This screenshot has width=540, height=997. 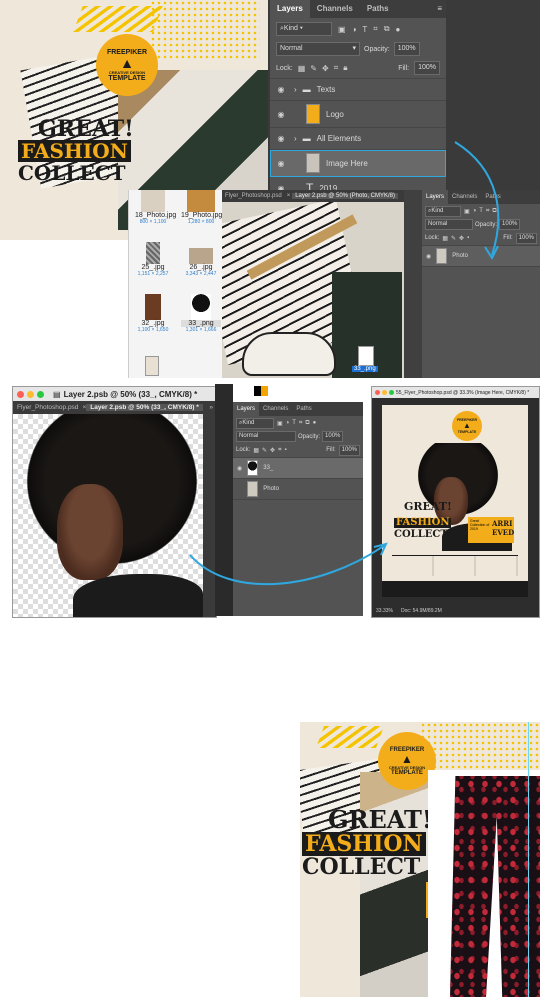 What do you see at coordinates (364, 844) in the screenshot?
I see `headline-fashion: FASHION` at bounding box center [364, 844].